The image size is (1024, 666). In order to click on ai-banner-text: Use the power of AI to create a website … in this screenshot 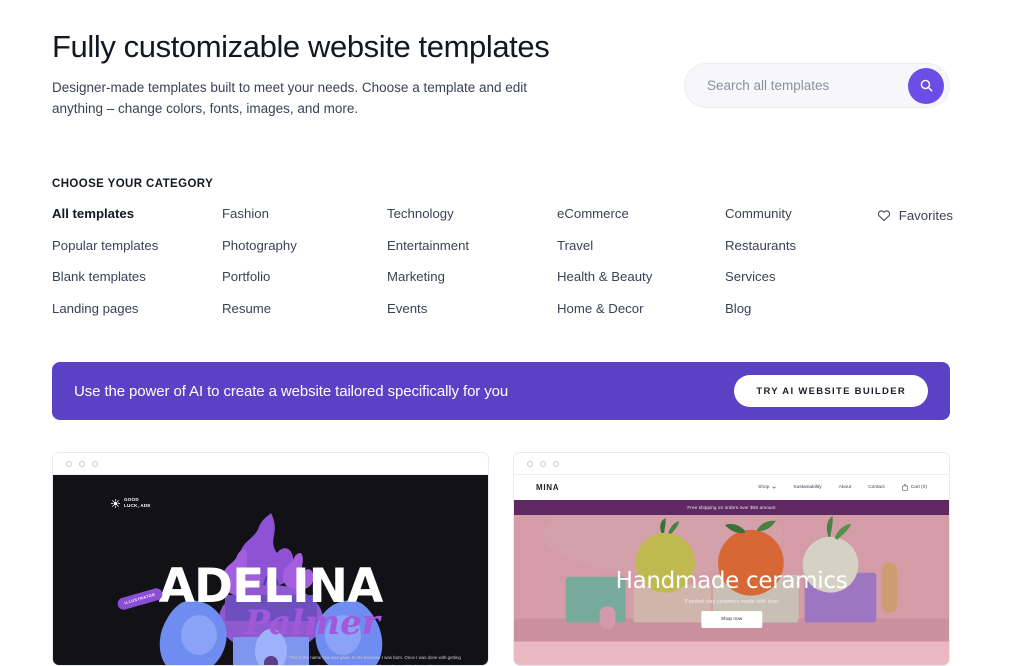, I will do `click(291, 391)`.